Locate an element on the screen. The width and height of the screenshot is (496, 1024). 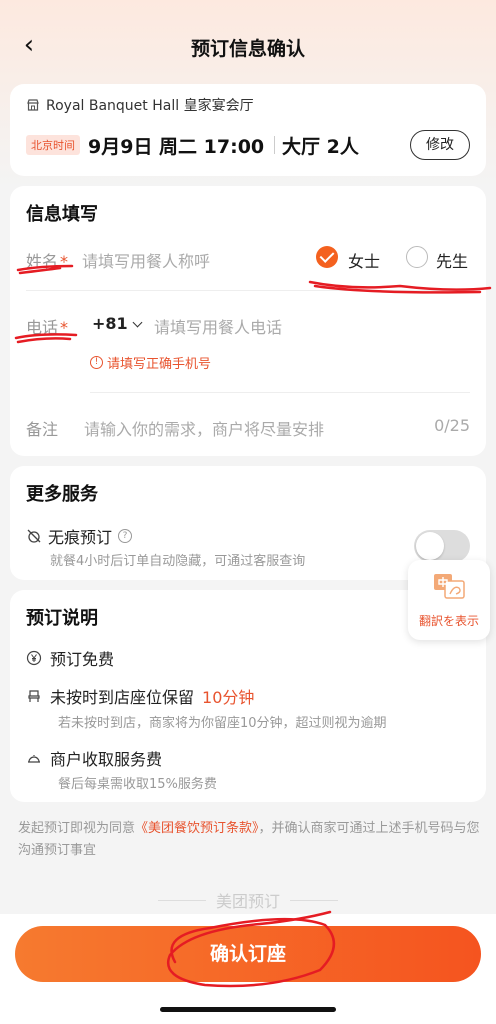
cloche-icon is located at coordinates (34, 759).